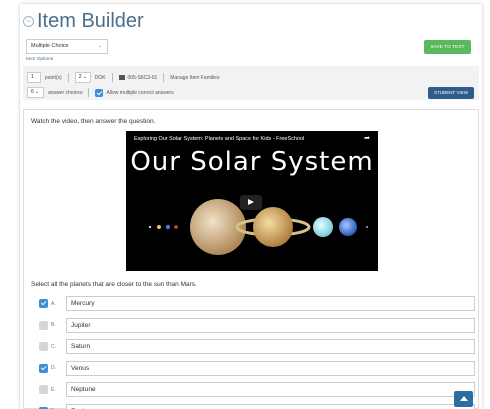 The image size is (490, 409). Describe the element at coordinates (53, 389) in the screenshot. I see `answer-letter: E.` at that location.